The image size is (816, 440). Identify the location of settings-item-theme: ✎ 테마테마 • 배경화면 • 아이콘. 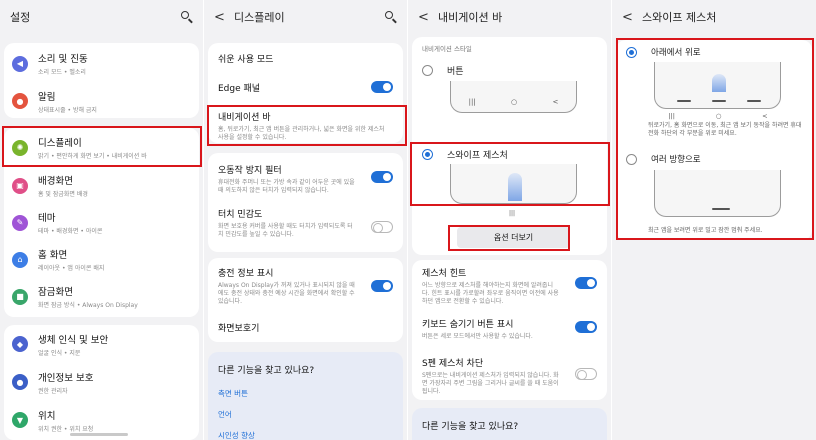
(101, 222).